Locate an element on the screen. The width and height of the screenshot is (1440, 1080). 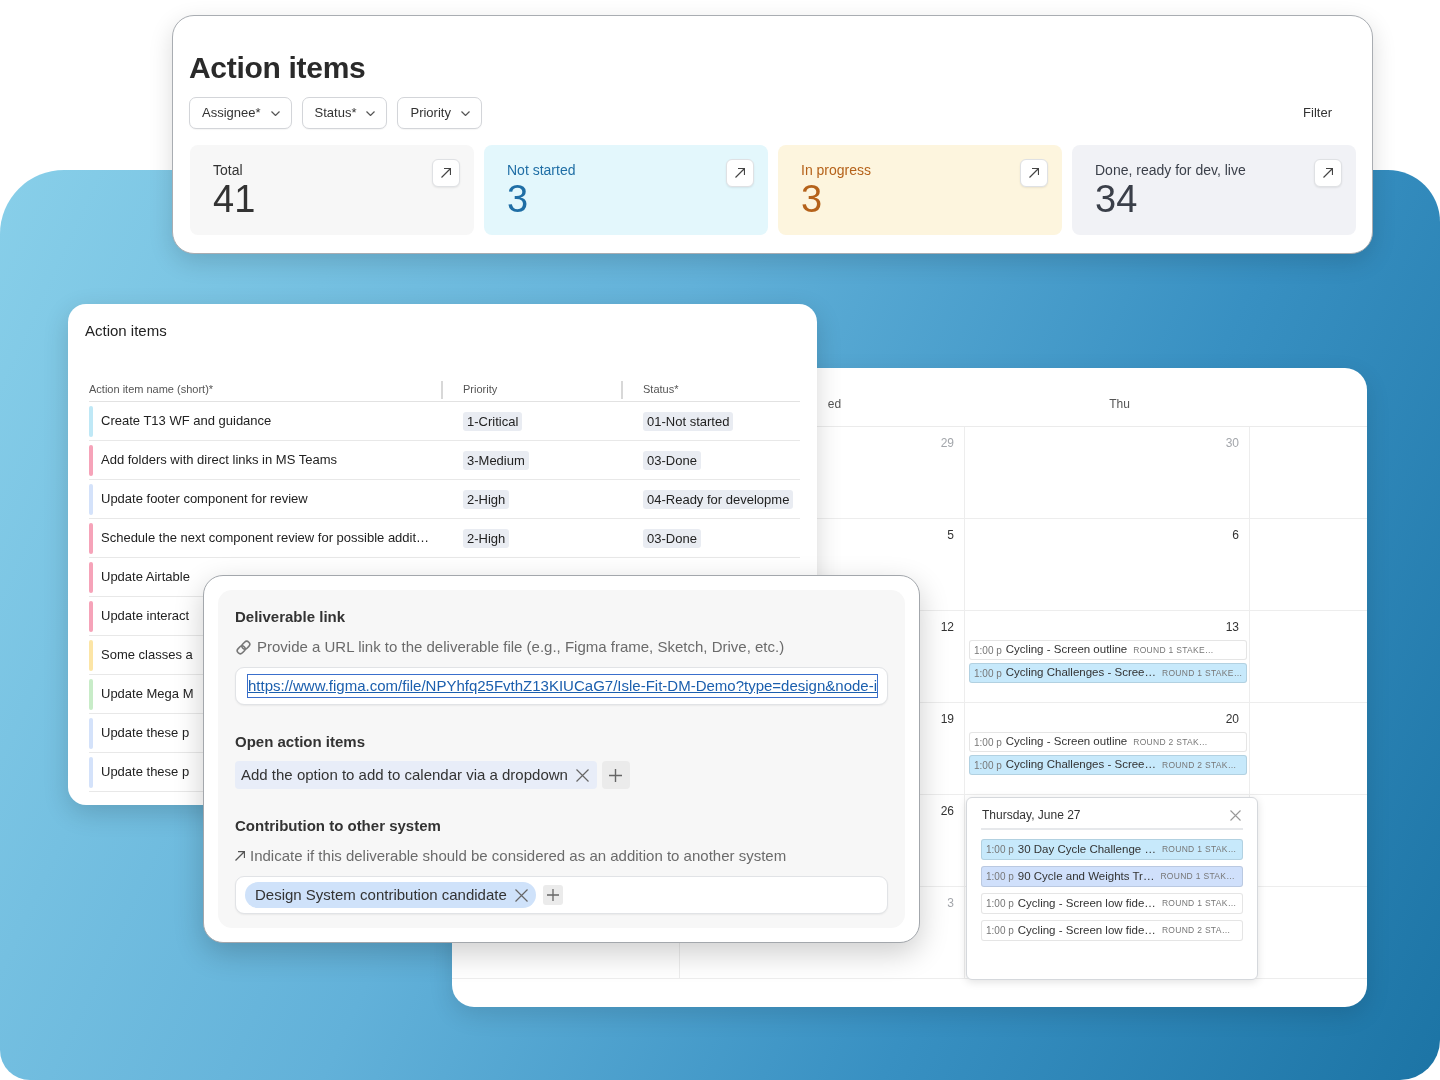
table-cell-text: Some classes a is located at coordinates (147, 655).